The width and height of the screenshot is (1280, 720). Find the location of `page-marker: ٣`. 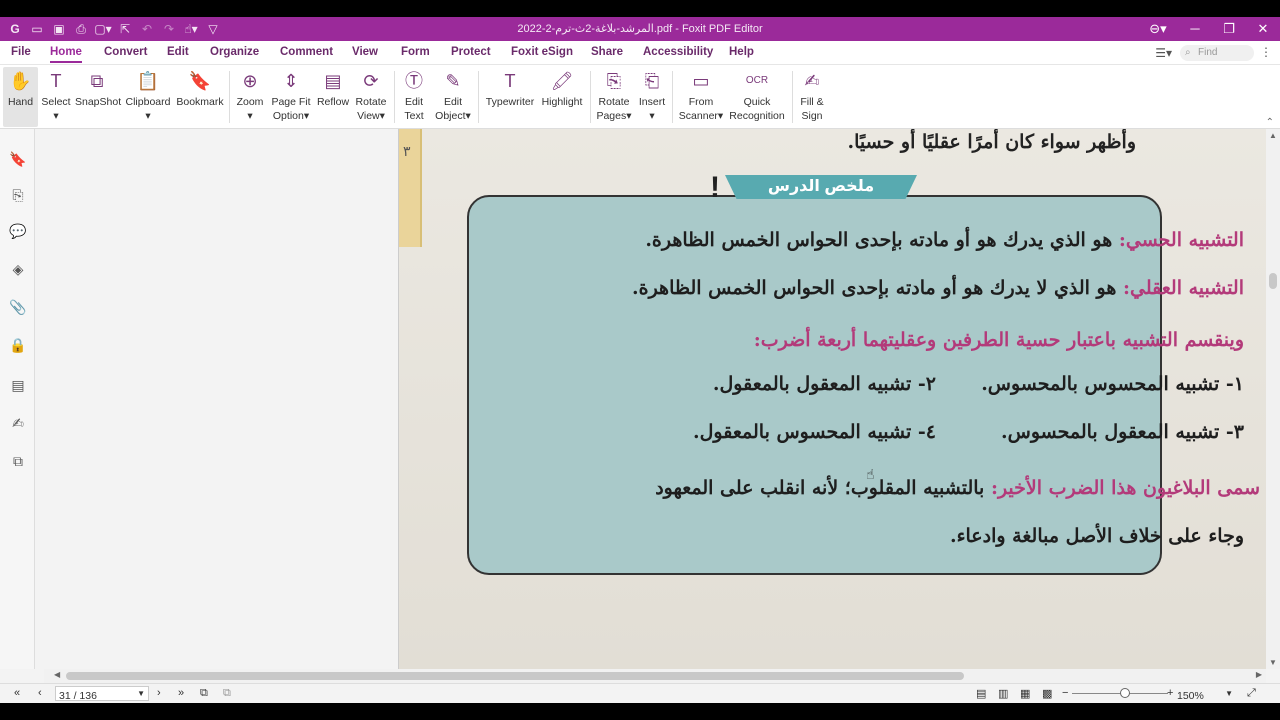

page-marker: ٣ is located at coordinates (407, 151).